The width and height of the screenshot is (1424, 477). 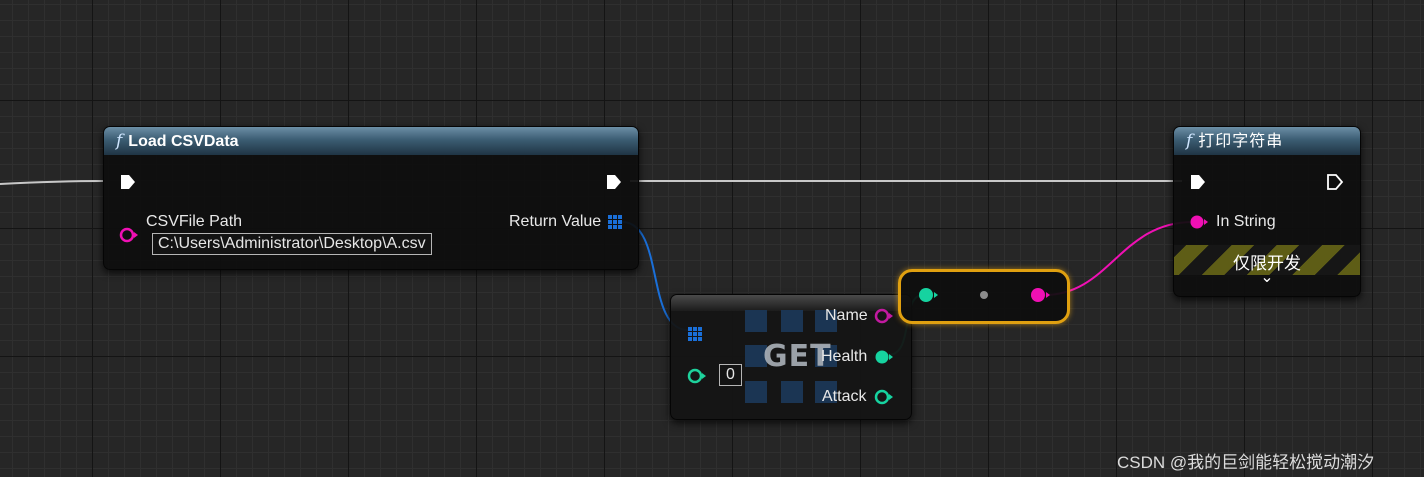 What do you see at coordinates (371, 141) in the screenshot?
I see `load-csvdata-header: f Load CSVData` at bounding box center [371, 141].